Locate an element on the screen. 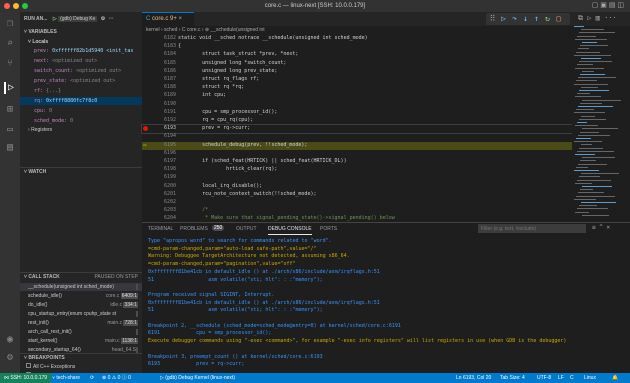 Image resolution: width=630 pixels, height=383 pixels. activity-bar: ❐ ⌕ ⑂ ▷ ⊞ ▭ ▤ ◉ ⚙ is located at coordinates (10, 192).